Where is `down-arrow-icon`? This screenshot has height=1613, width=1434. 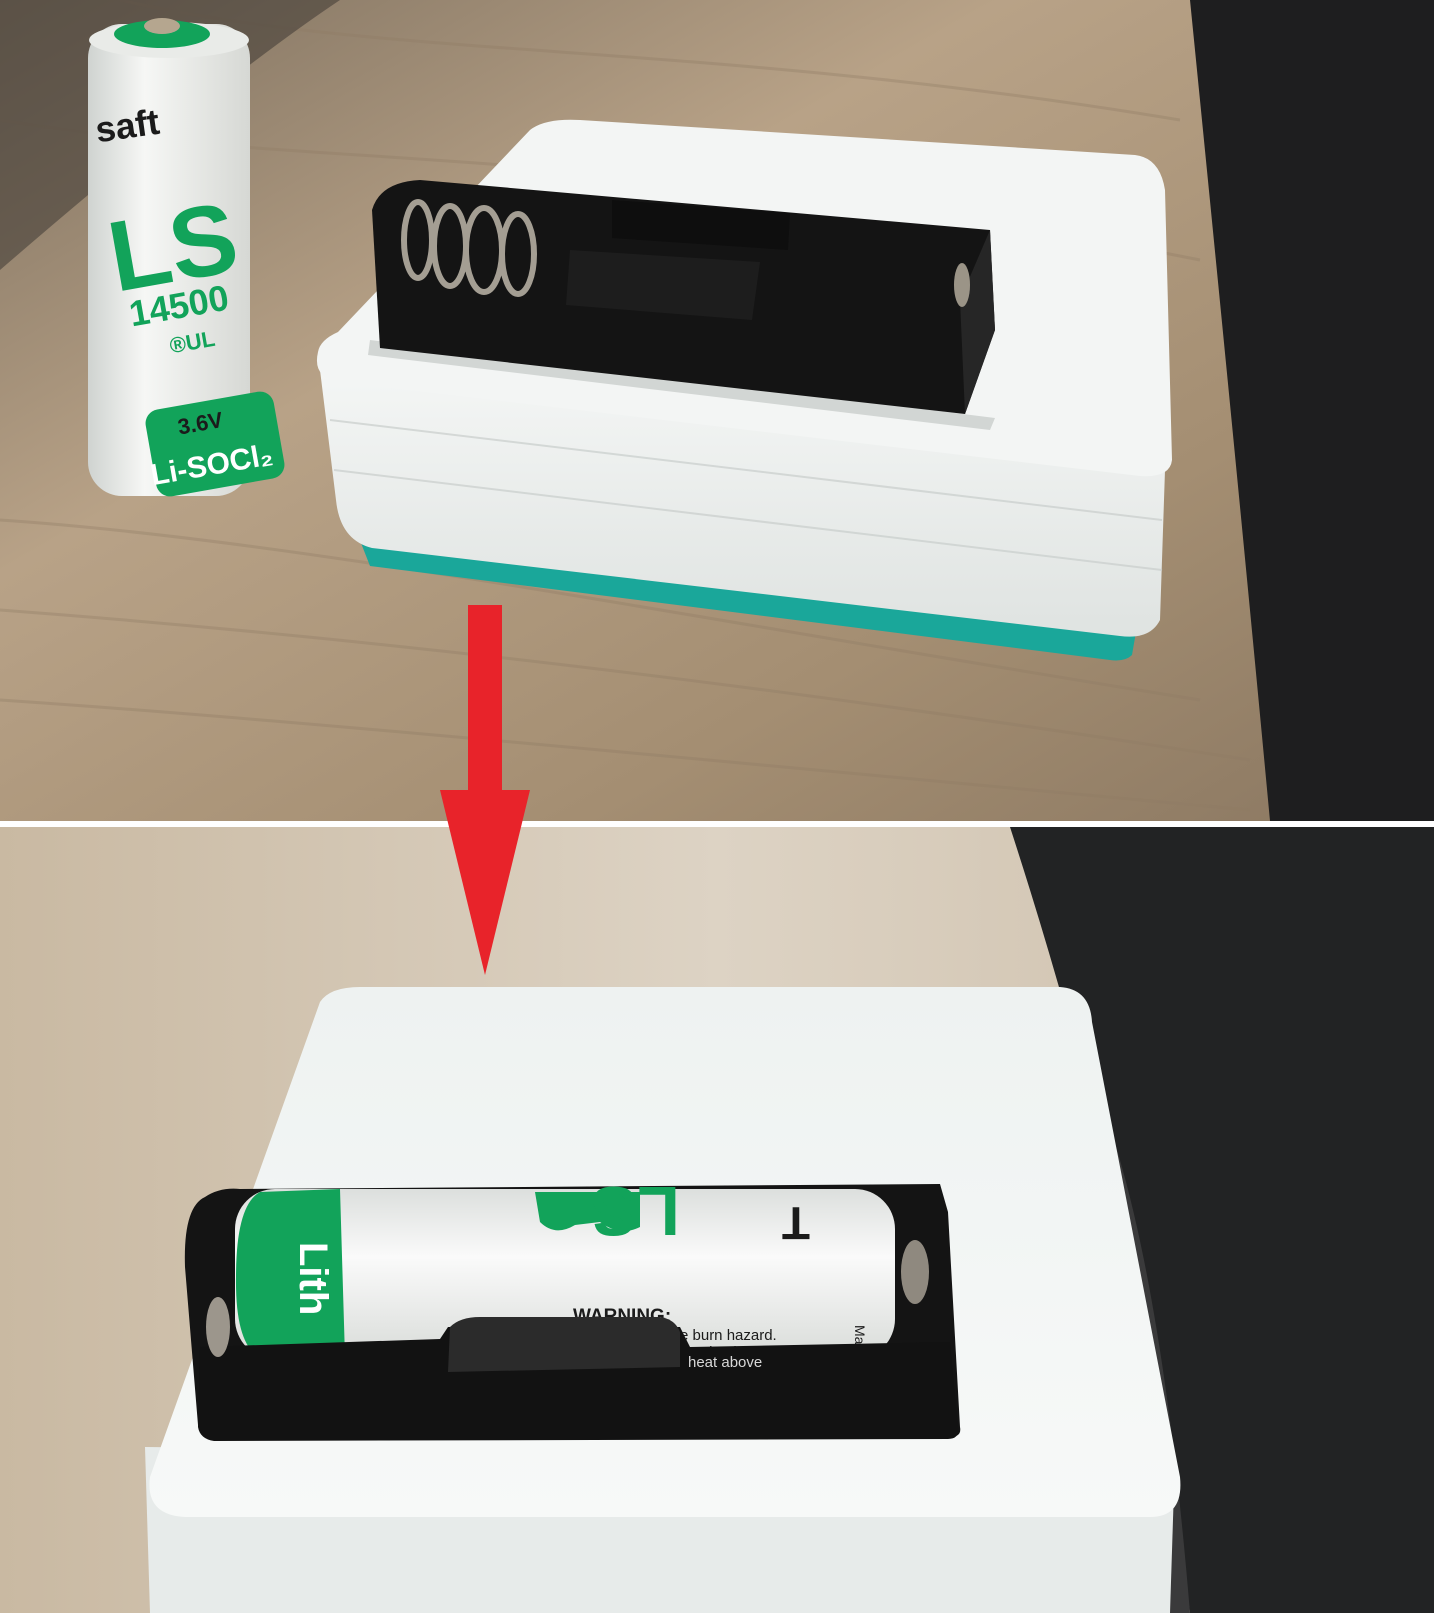 down-arrow-icon is located at coordinates (485, 790).